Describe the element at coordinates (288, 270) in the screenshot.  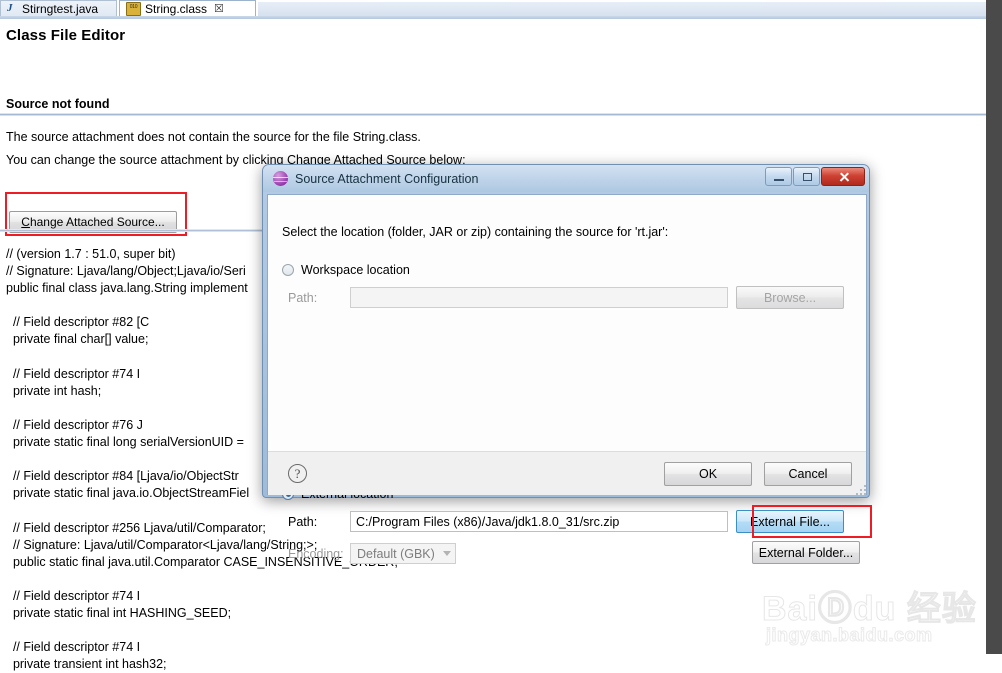
I see `workspace-location-radio` at that location.